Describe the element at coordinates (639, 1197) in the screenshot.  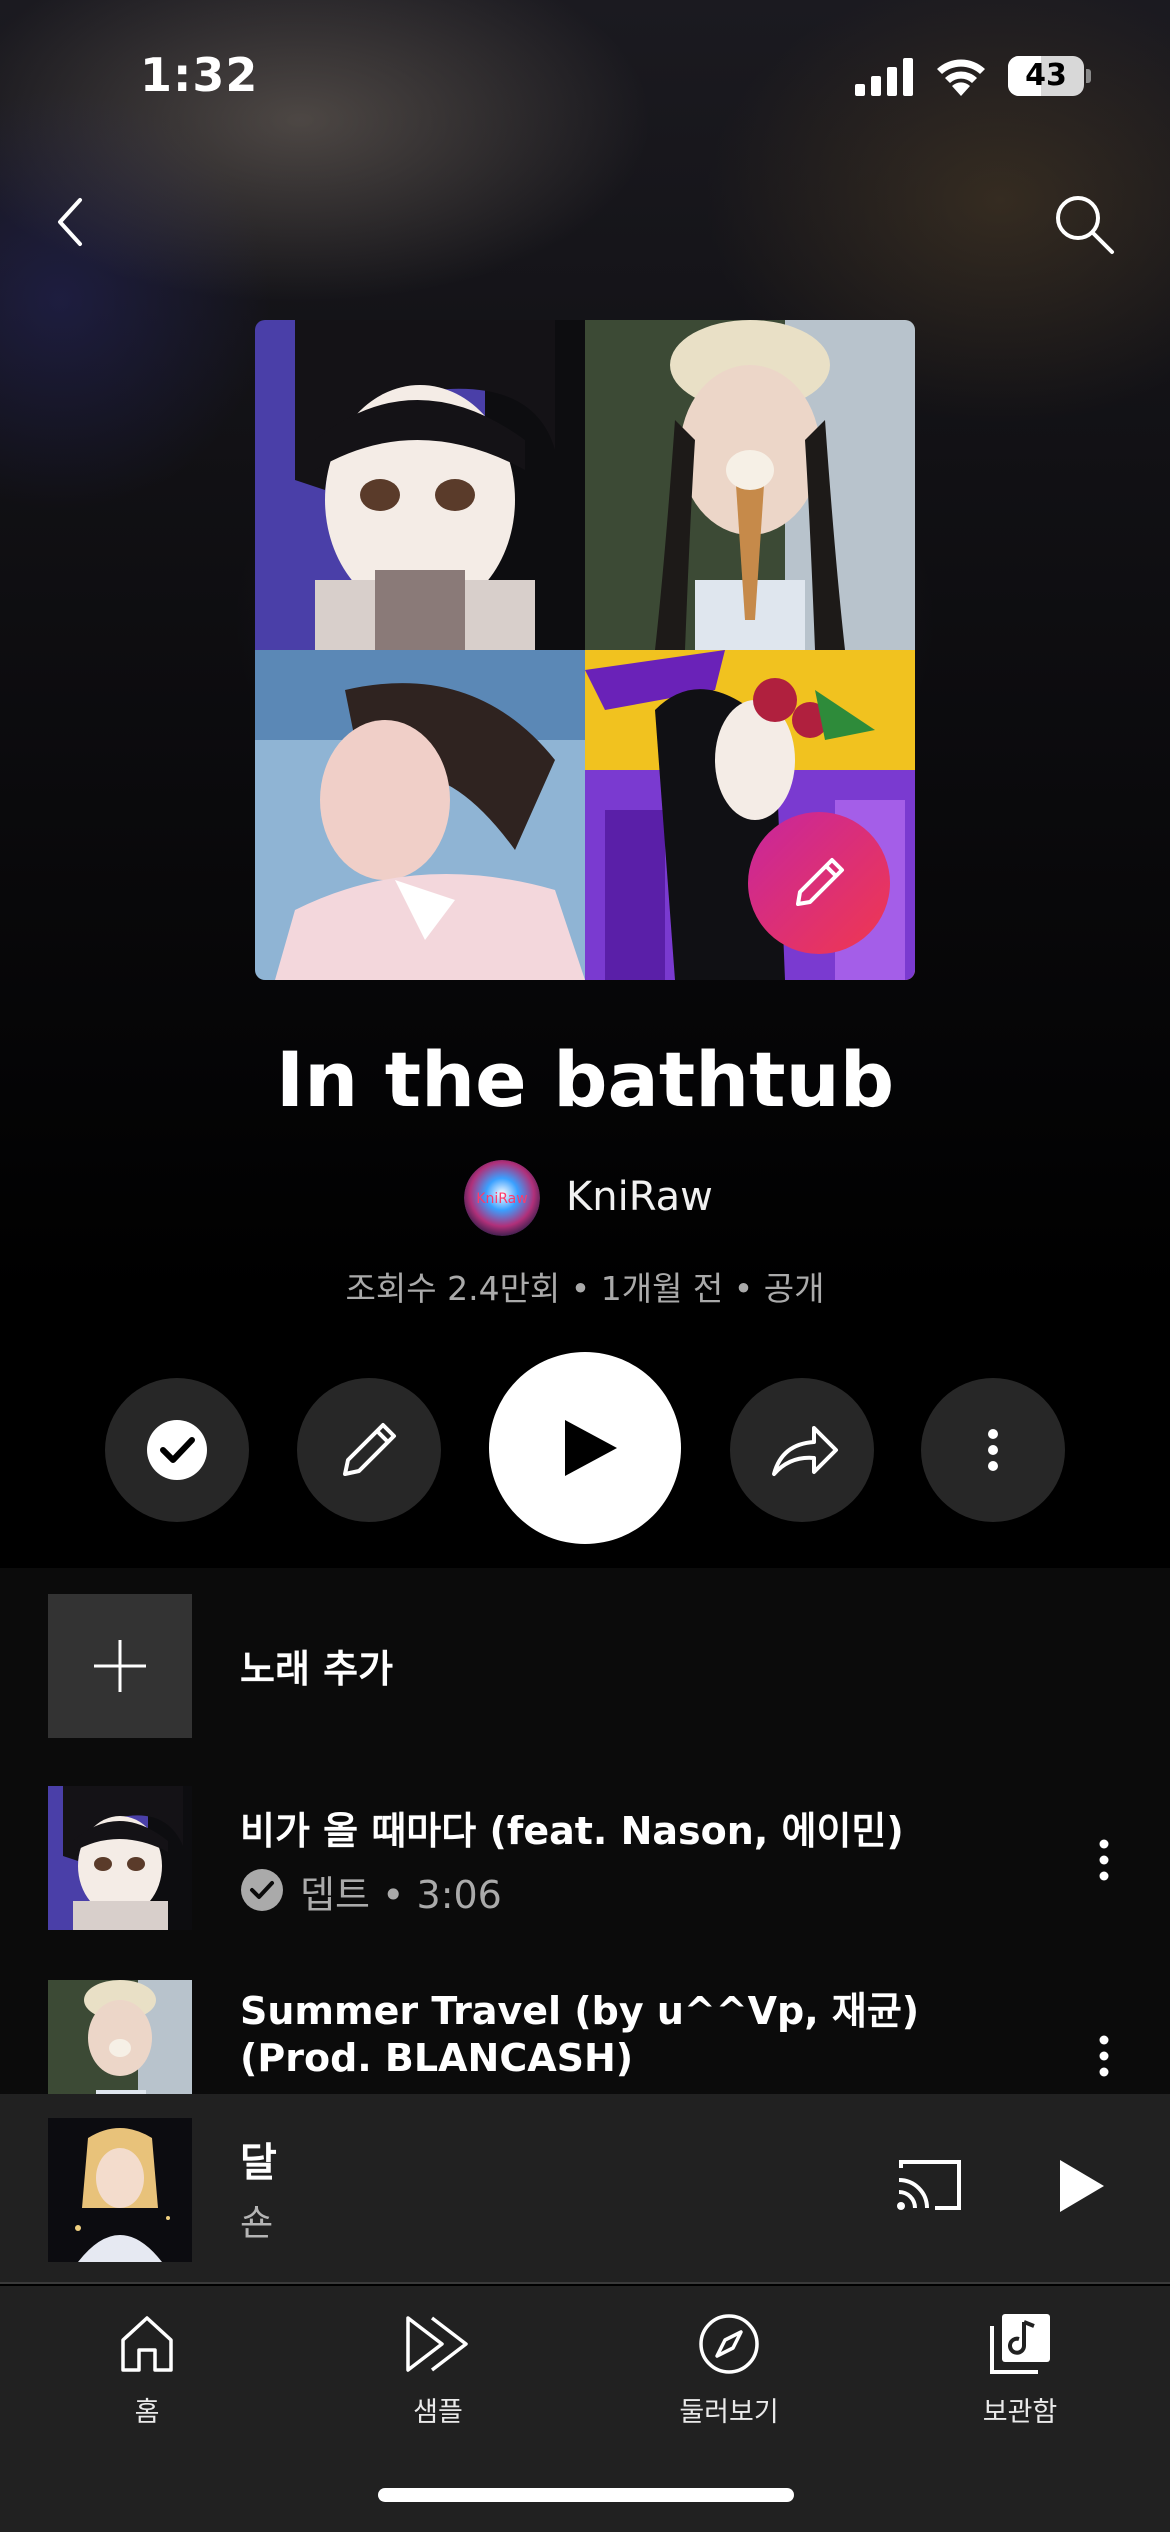
I see `owner-name: KniRaw` at that location.